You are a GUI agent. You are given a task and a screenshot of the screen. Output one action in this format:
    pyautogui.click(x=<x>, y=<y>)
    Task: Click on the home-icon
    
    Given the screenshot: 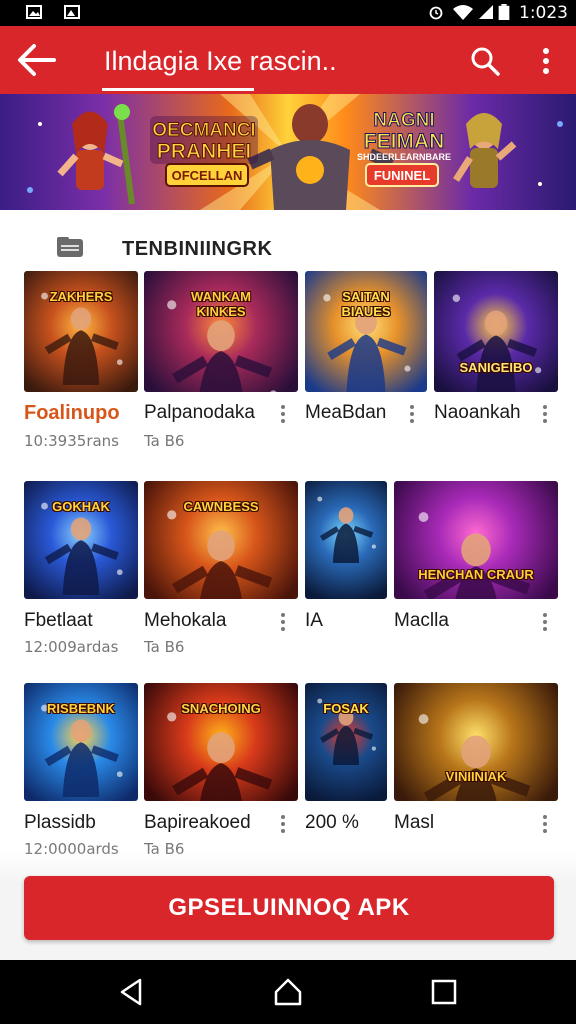 What is the action you would take?
    pyautogui.click(x=288, y=992)
    